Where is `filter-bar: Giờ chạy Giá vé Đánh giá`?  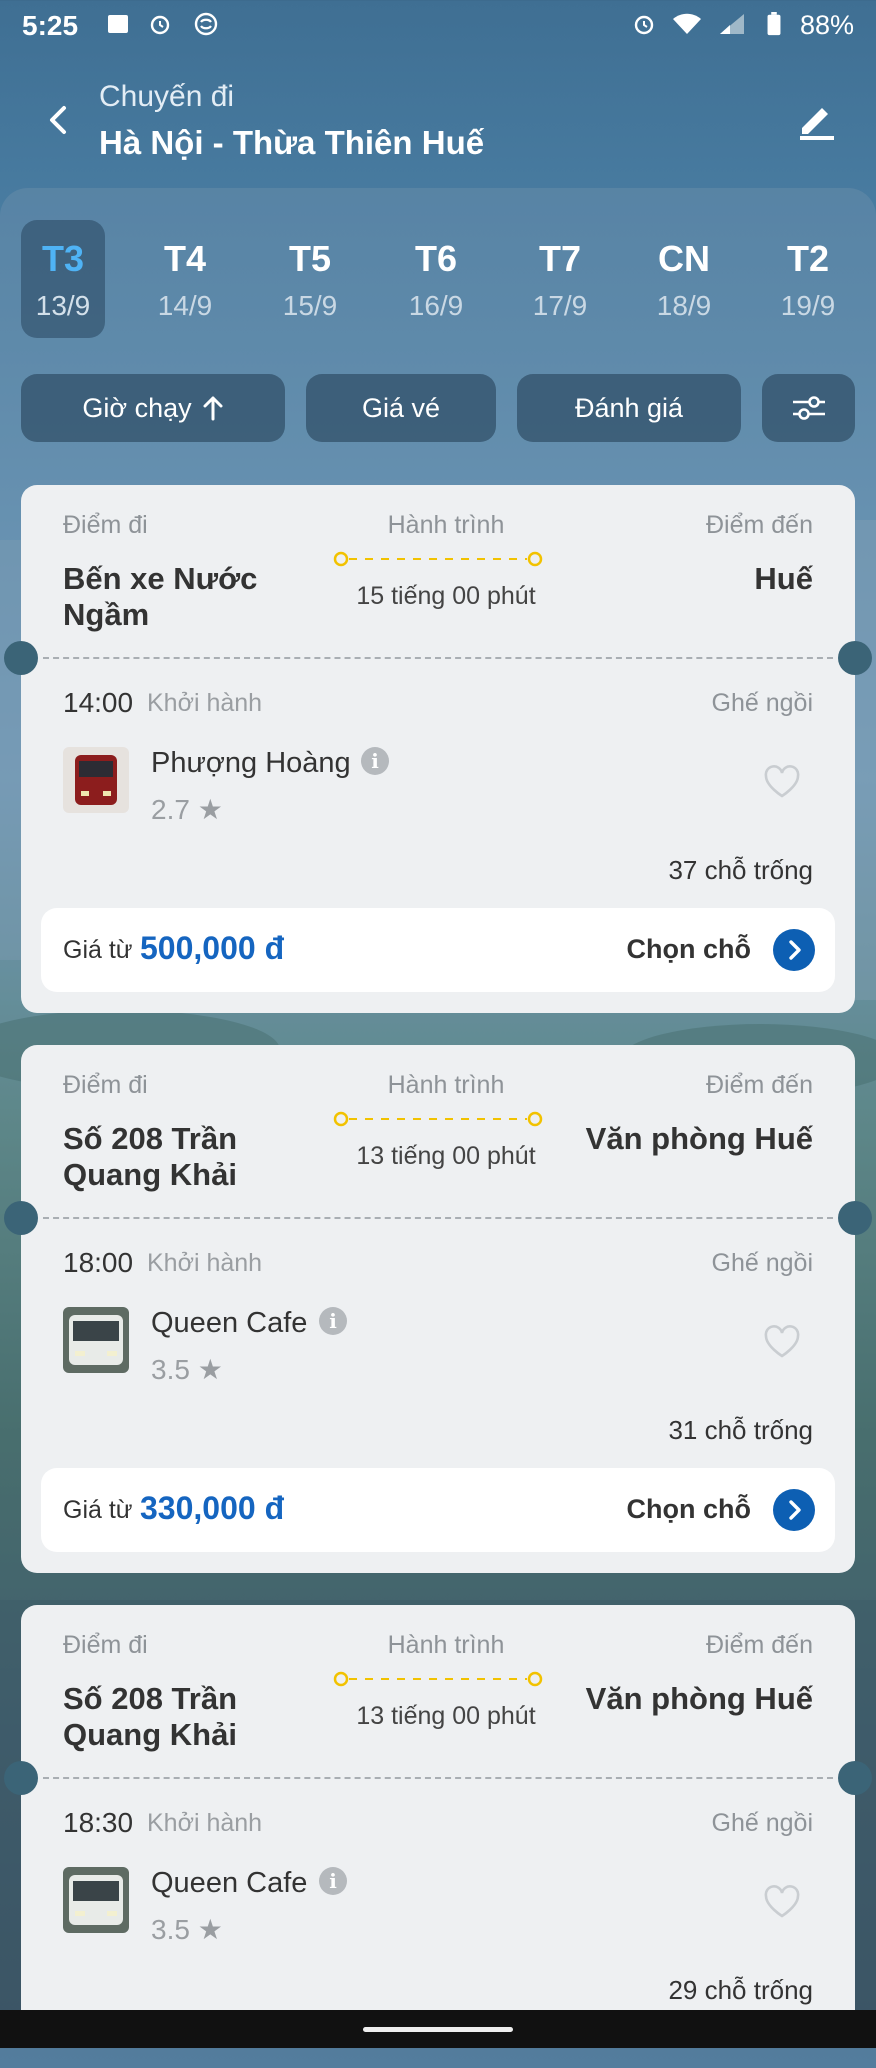 filter-bar: Giờ chạy Giá vé Đánh giá is located at coordinates (438, 408).